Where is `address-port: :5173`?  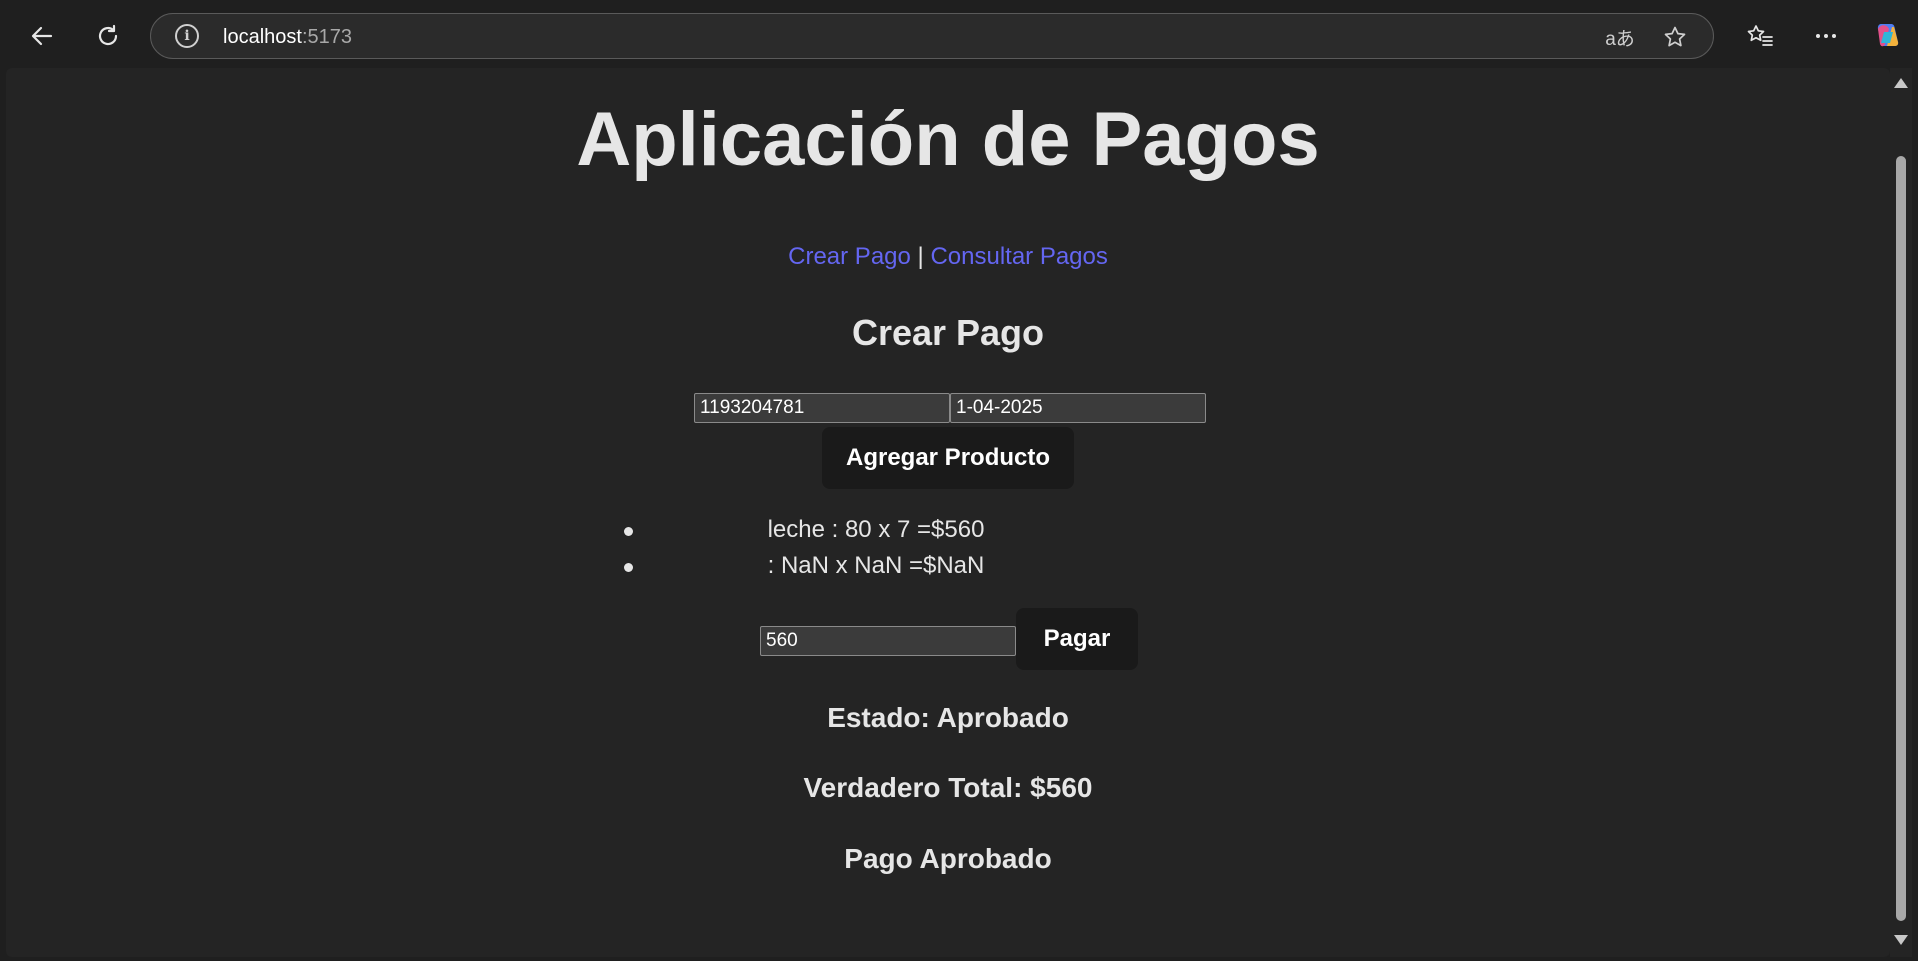
address-port: :5173 is located at coordinates (326, 37).